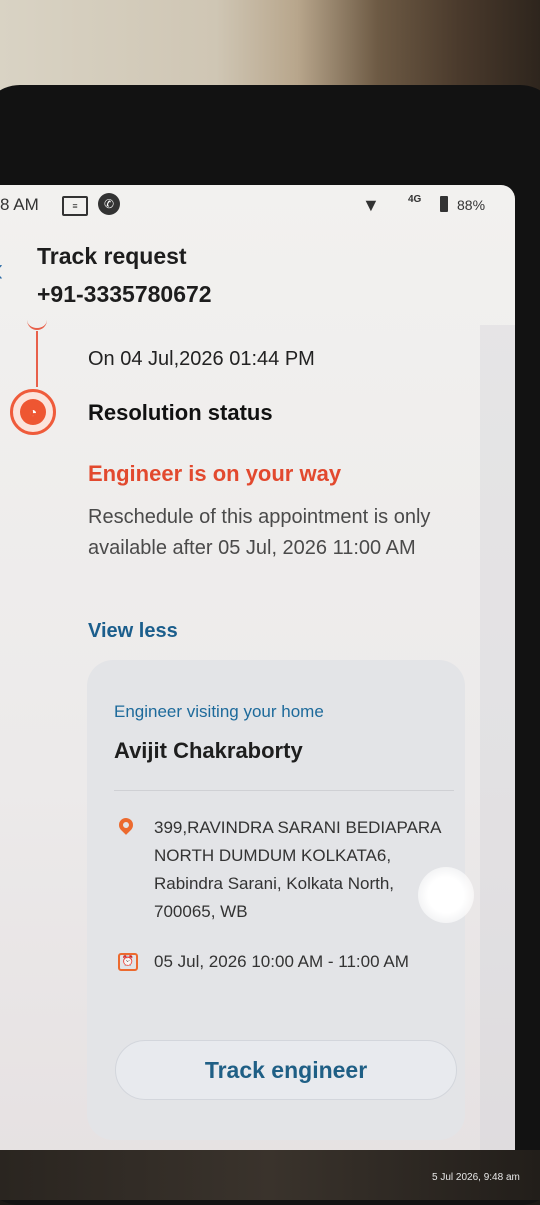 The height and width of the screenshot is (1205, 540). What do you see at coordinates (133, 631) in the screenshot?
I see `view-less-link: View less` at bounding box center [133, 631].